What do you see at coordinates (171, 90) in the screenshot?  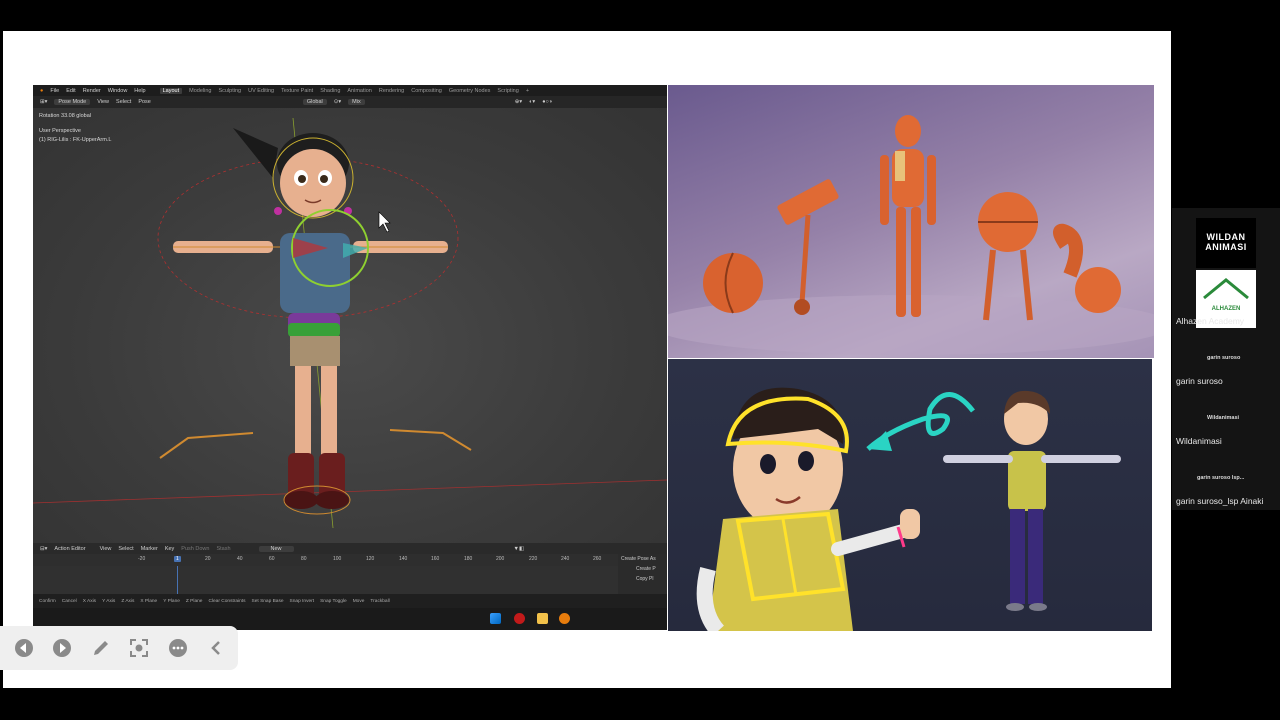 I see `tab-layout: Layout` at bounding box center [171, 90].